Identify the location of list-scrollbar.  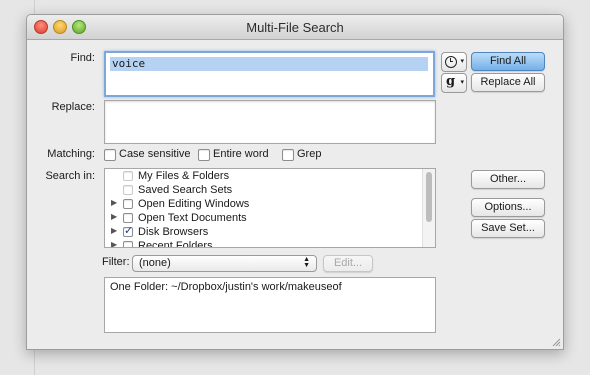
(428, 208).